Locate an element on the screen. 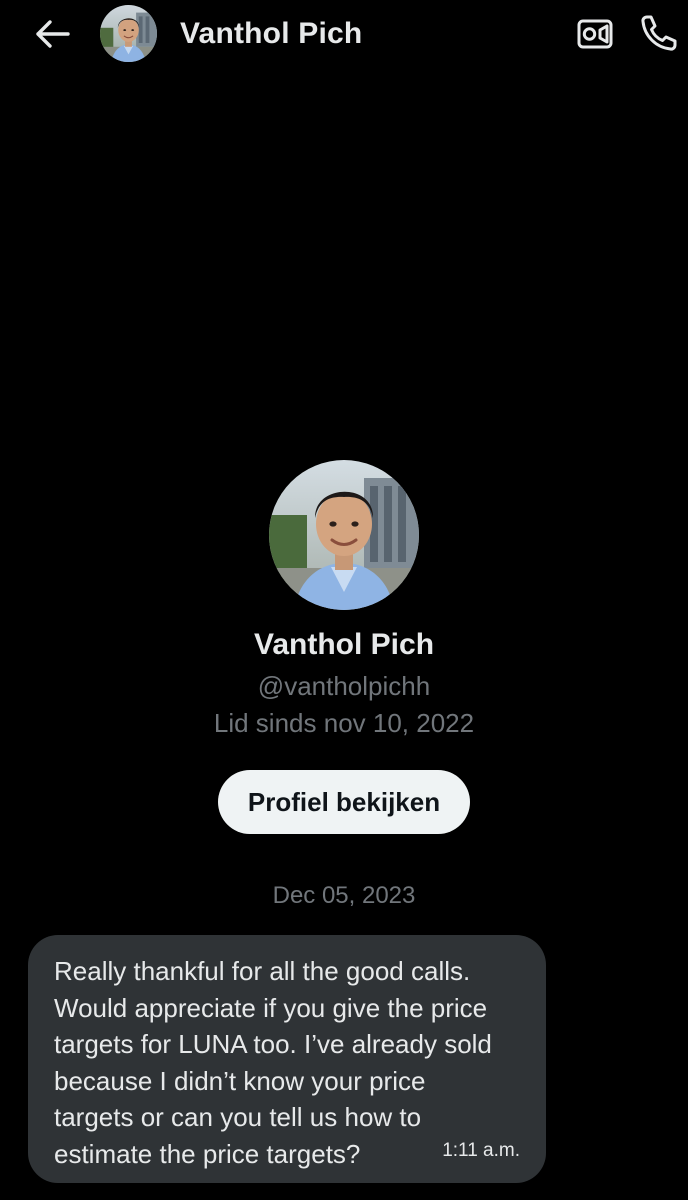  video-camera-icon is located at coordinates (595, 34).